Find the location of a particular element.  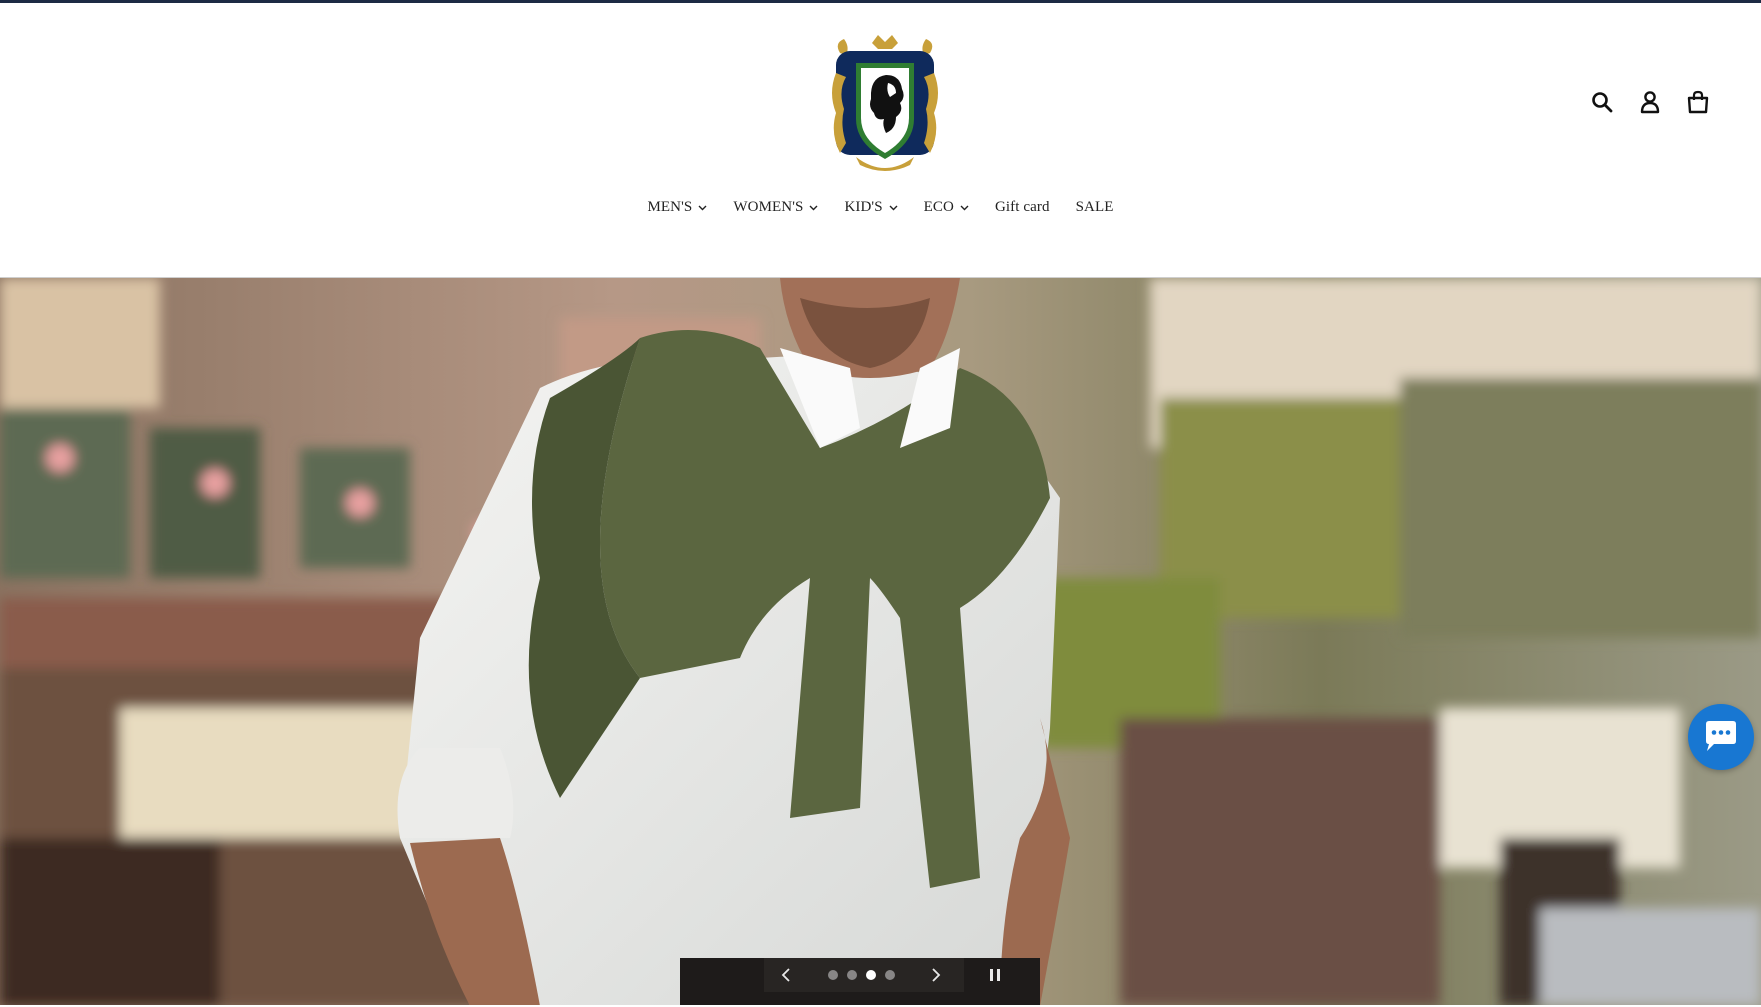

nav-item-mens: MEN'S is located at coordinates (677, 207).